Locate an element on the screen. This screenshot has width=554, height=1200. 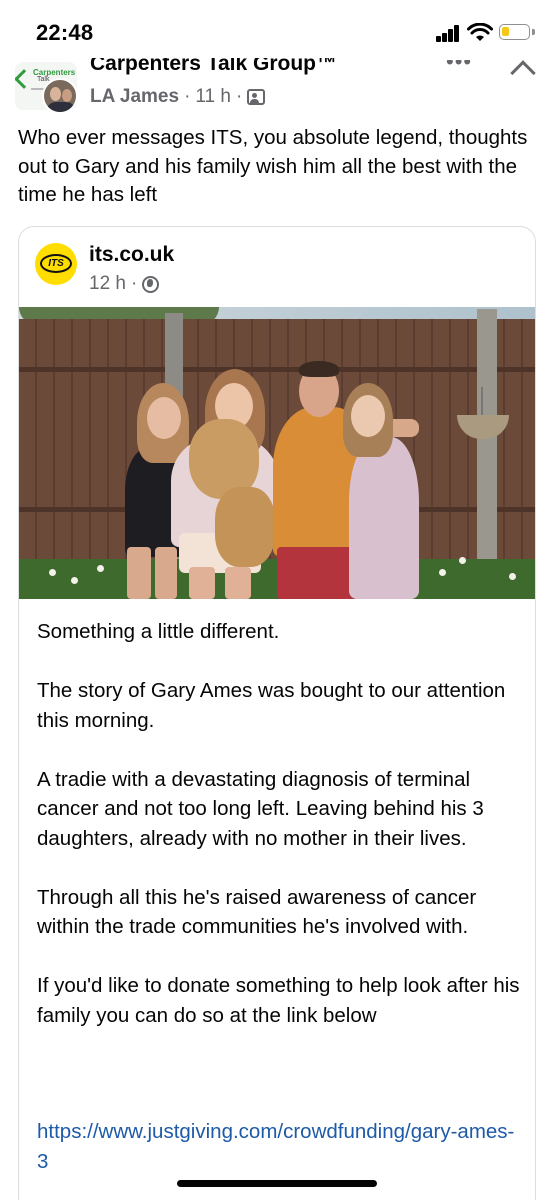
page-name: its.co.uk is located at coordinates (131, 255).